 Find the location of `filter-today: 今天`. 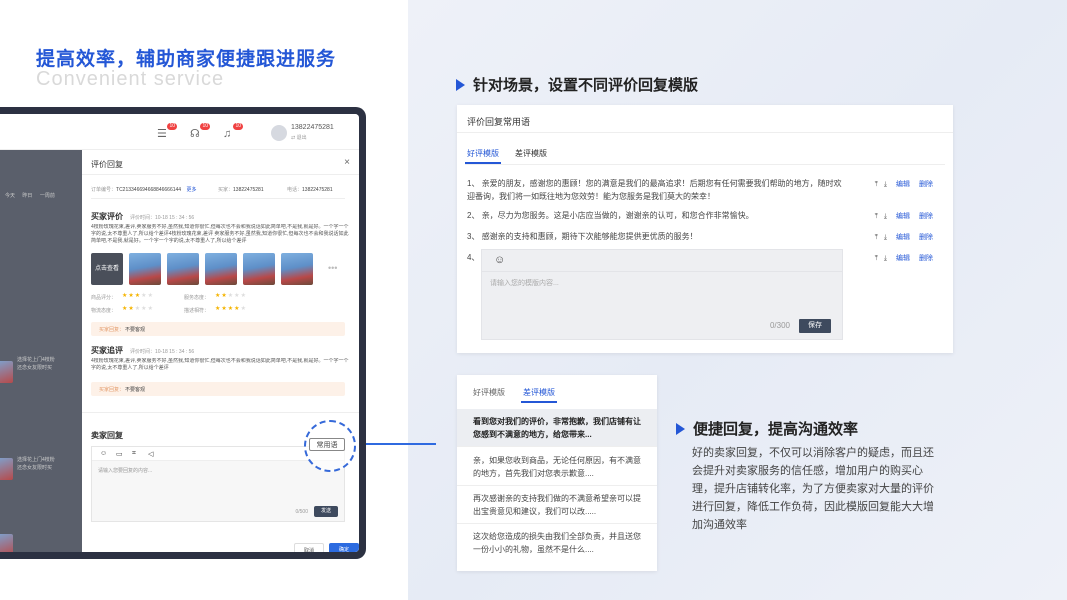

filter-today: 今天 is located at coordinates (10, 196).